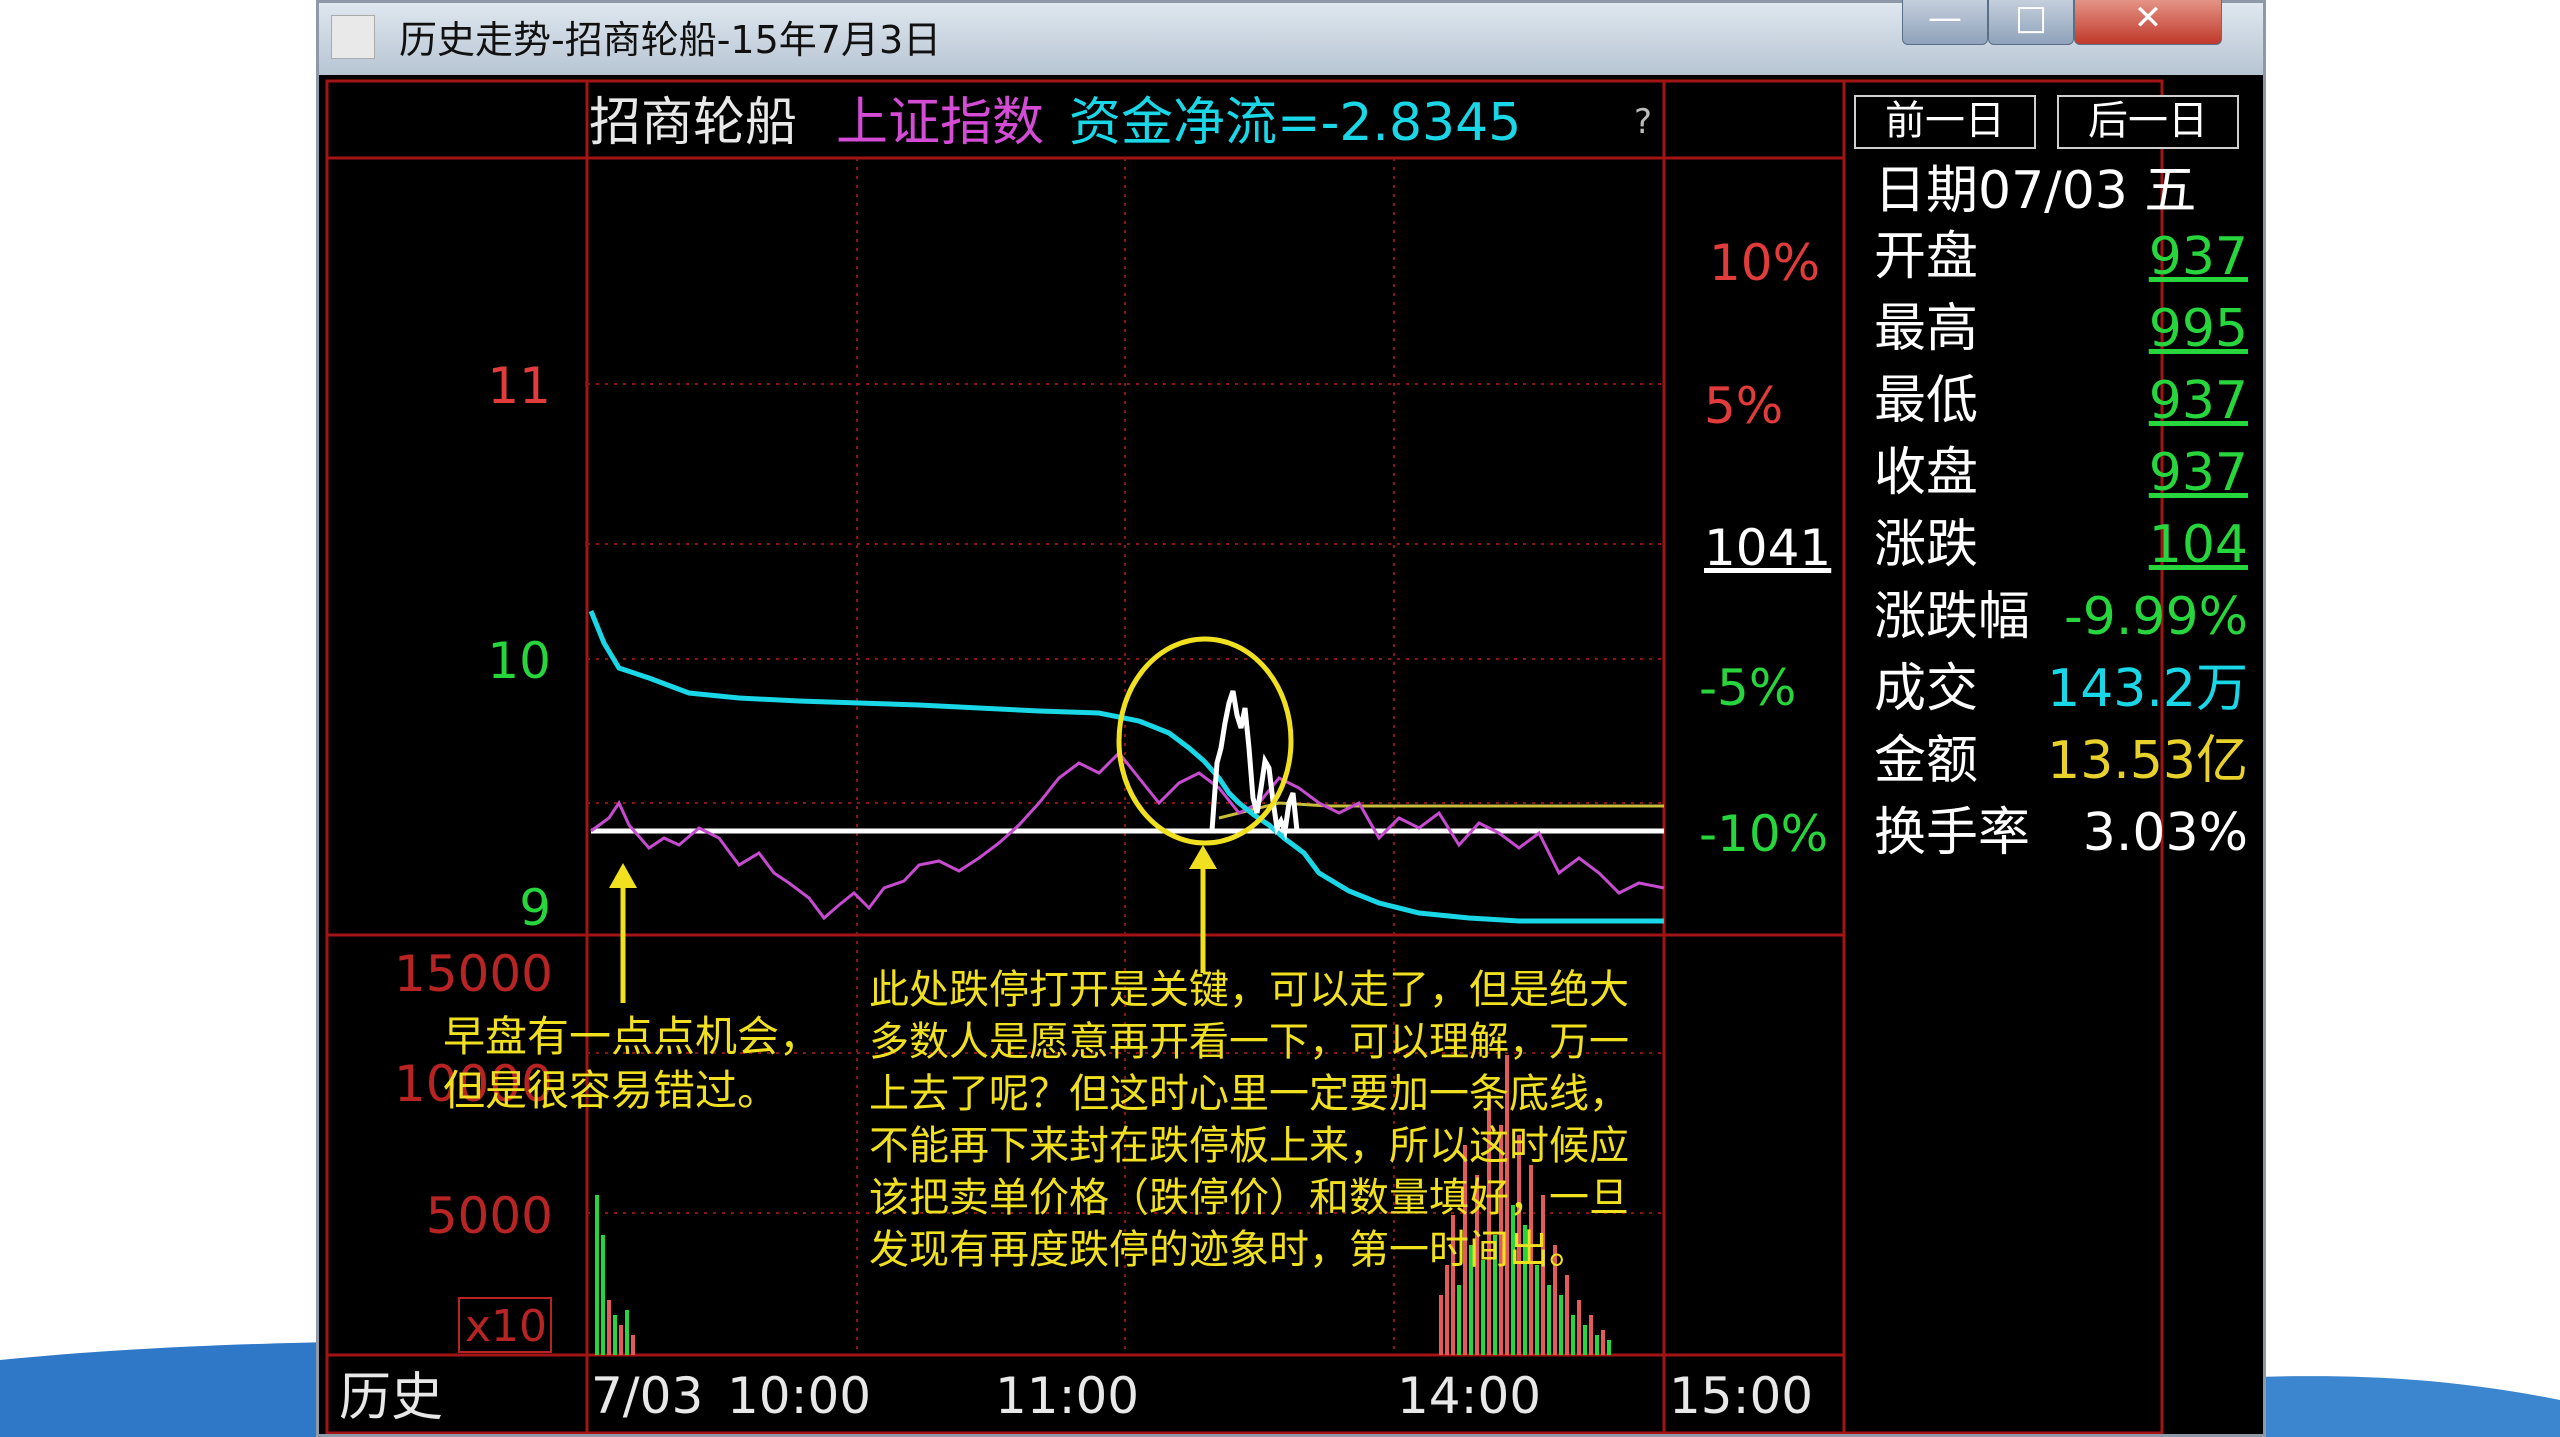 This screenshot has width=2560, height=1437. What do you see at coordinates (1926, 257) in the screenshot?
I see `quote-label: 开盘` at bounding box center [1926, 257].